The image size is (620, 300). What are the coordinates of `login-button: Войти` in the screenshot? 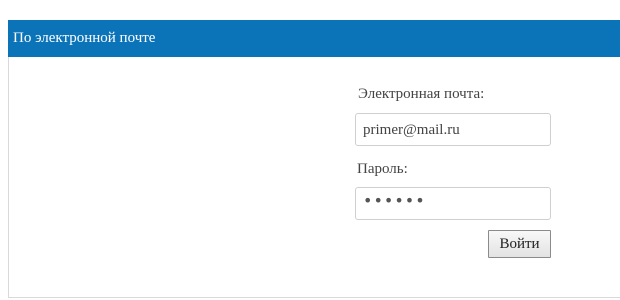 It's located at (519, 244).